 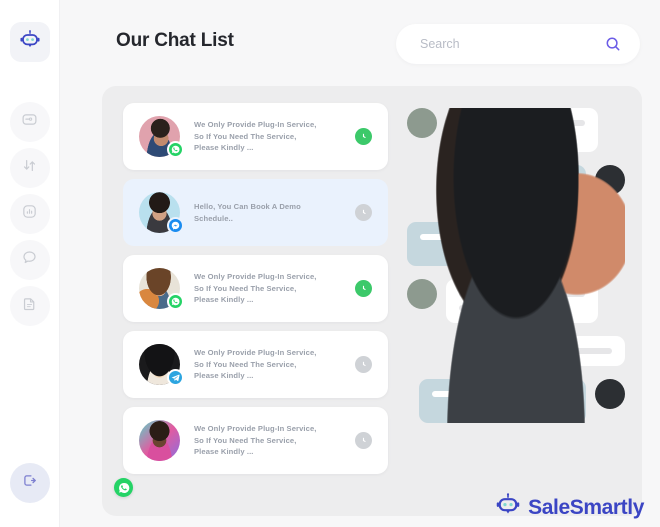 What do you see at coordinates (512, 44) in the screenshot?
I see `search-input` at bounding box center [512, 44].